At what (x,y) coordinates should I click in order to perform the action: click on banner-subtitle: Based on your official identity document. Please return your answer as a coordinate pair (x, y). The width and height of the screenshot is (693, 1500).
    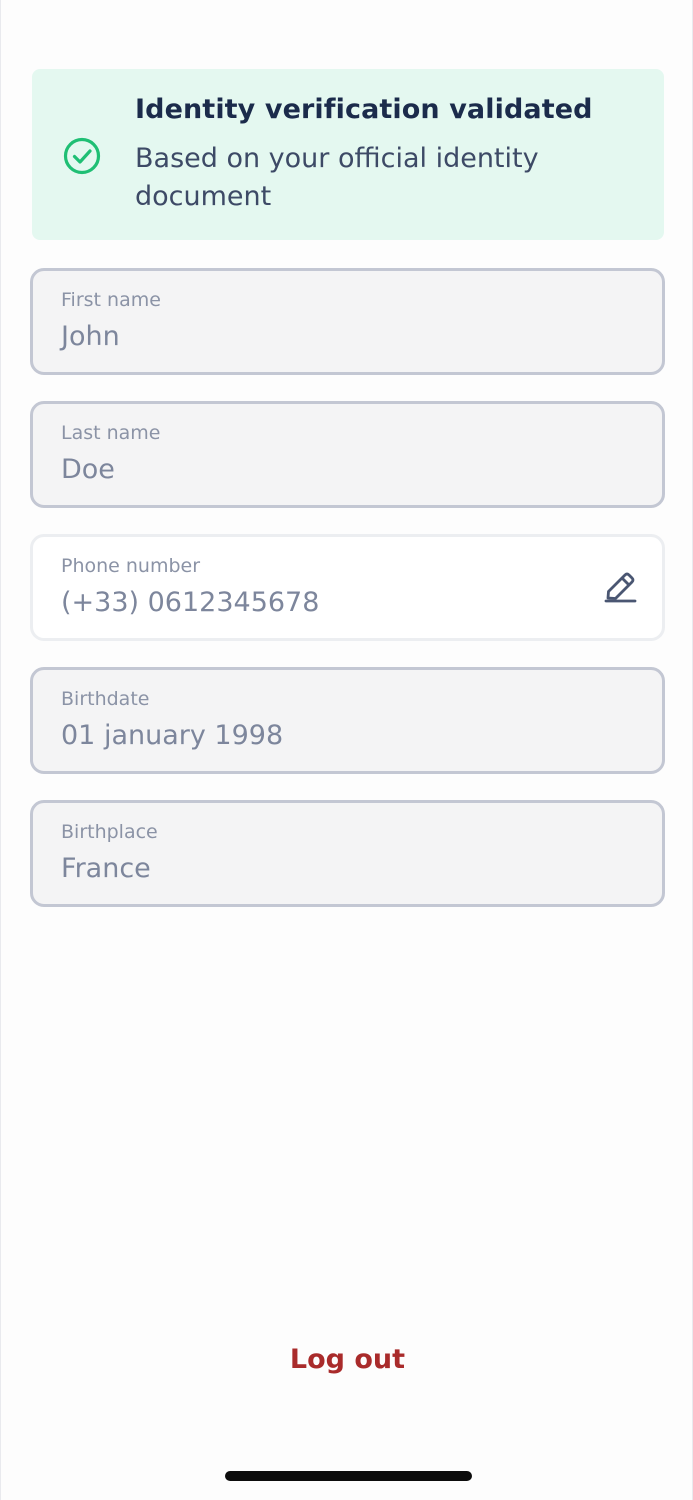
    Looking at the image, I should click on (337, 177).